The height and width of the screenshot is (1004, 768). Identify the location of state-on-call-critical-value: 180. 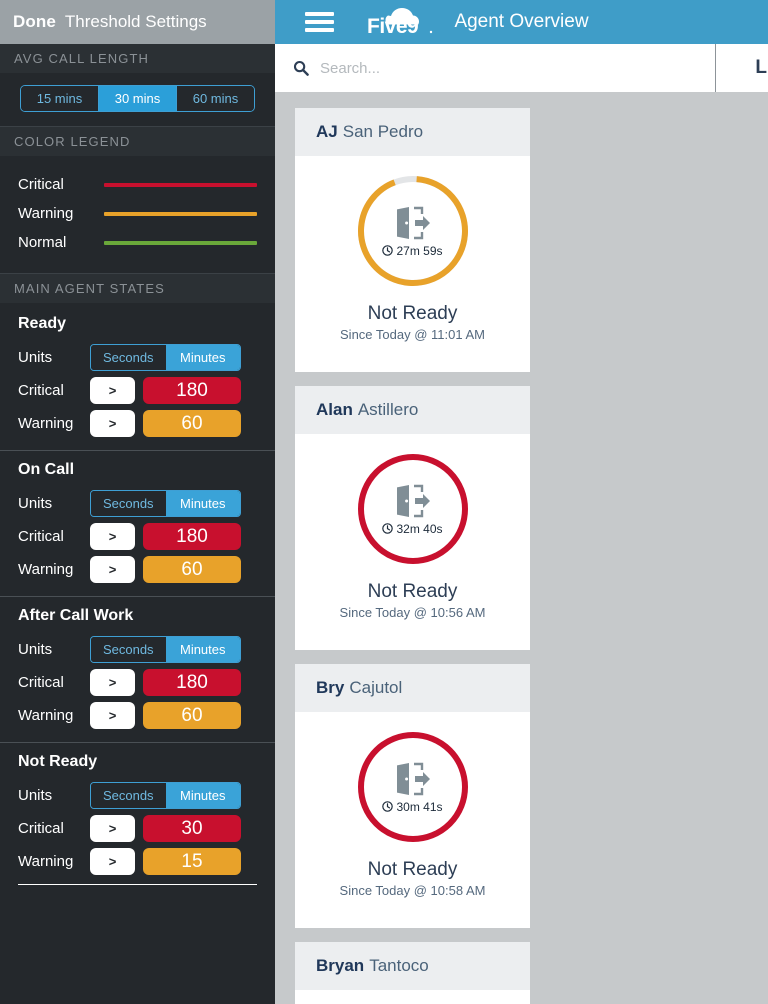
(192, 536).